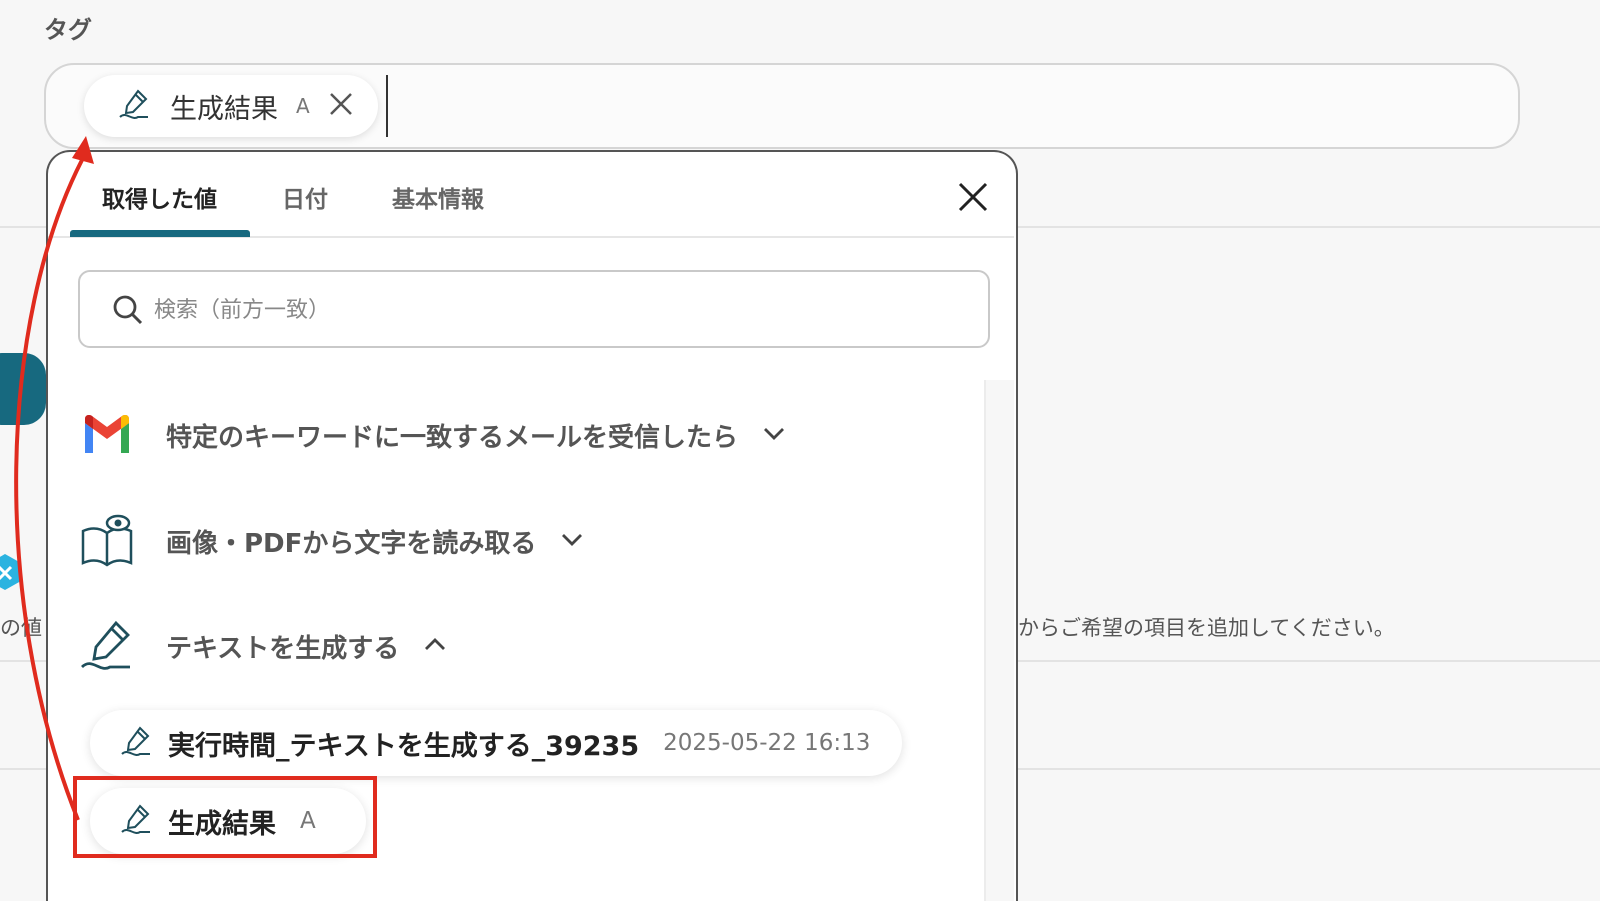  Describe the element at coordinates (404, 746) in the screenshot. I see `value-item-label: 実行時間_テキストを生成する_39235` at that location.